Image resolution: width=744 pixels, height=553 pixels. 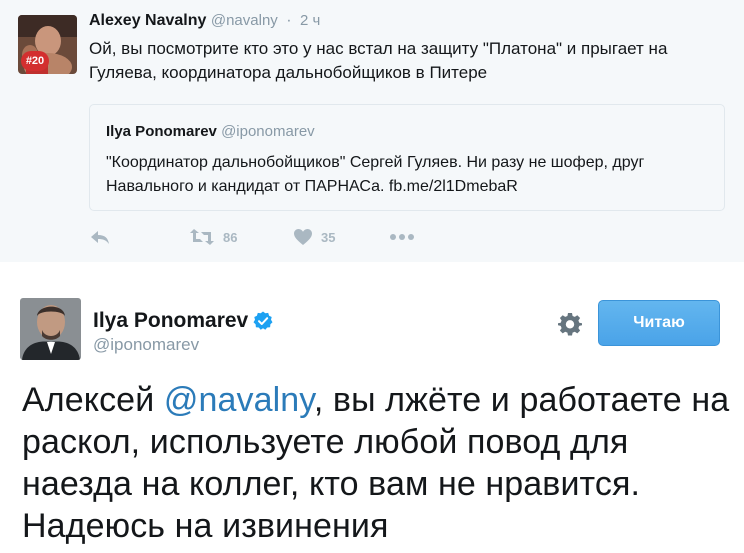 I want to click on reply-icon, so click(x=100, y=237).